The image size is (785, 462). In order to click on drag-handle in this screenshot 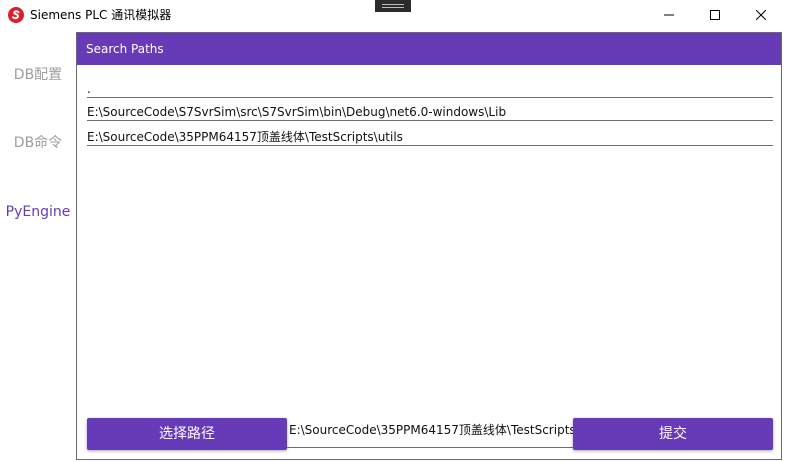, I will do `click(393, 6)`.